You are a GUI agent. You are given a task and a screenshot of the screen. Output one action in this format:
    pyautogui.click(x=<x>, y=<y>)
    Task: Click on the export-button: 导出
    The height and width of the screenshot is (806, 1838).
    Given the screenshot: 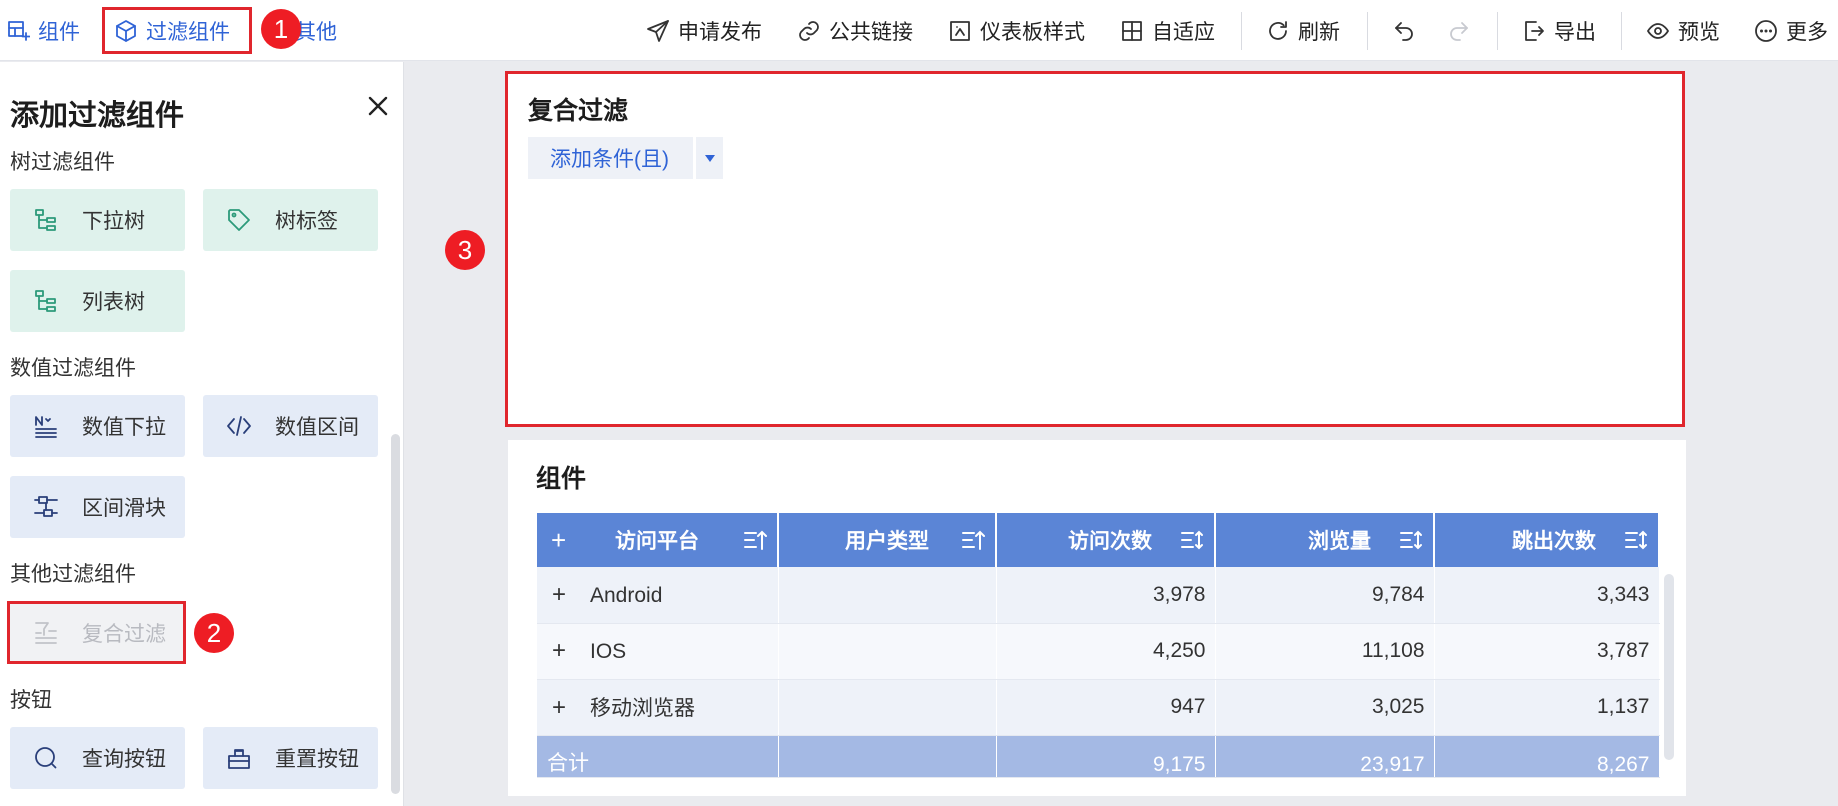 What is the action you would take?
    pyautogui.click(x=1559, y=30)
    